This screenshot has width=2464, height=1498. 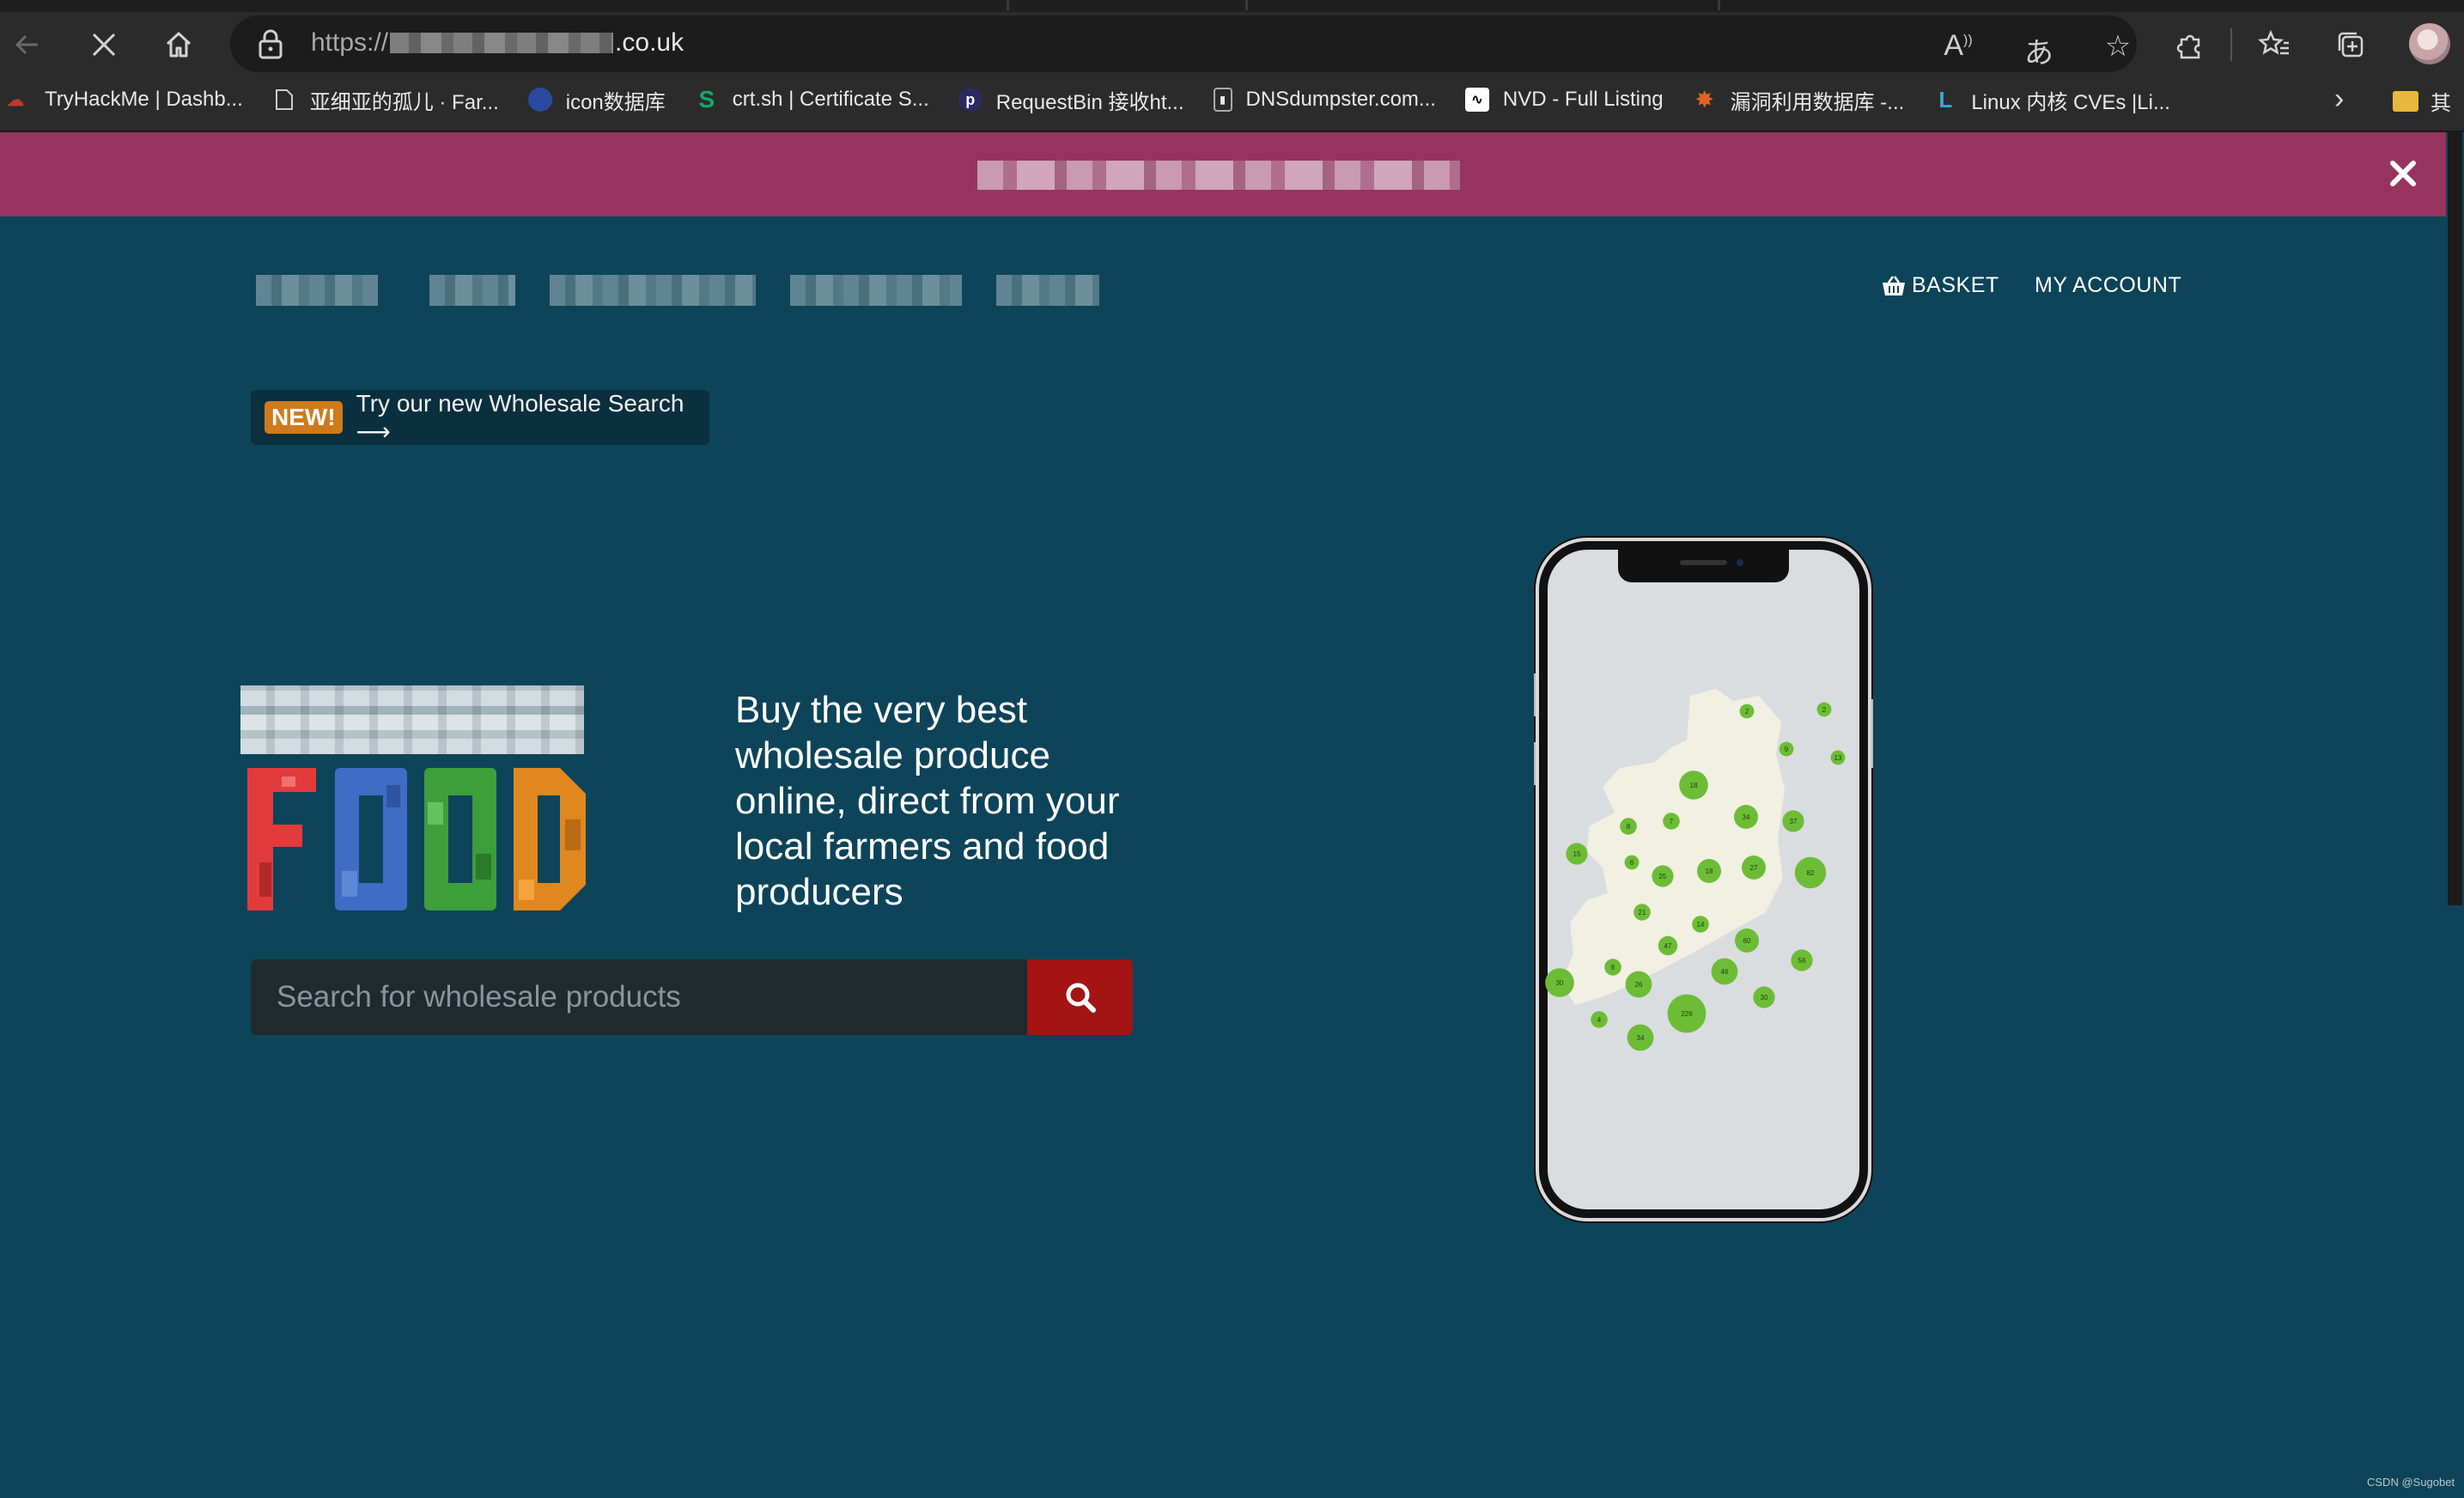 What do you see at coordinates (1577, 854) in the screenshot?
I see `map-cluster-label: 15` at bounding box center [1577, 854].